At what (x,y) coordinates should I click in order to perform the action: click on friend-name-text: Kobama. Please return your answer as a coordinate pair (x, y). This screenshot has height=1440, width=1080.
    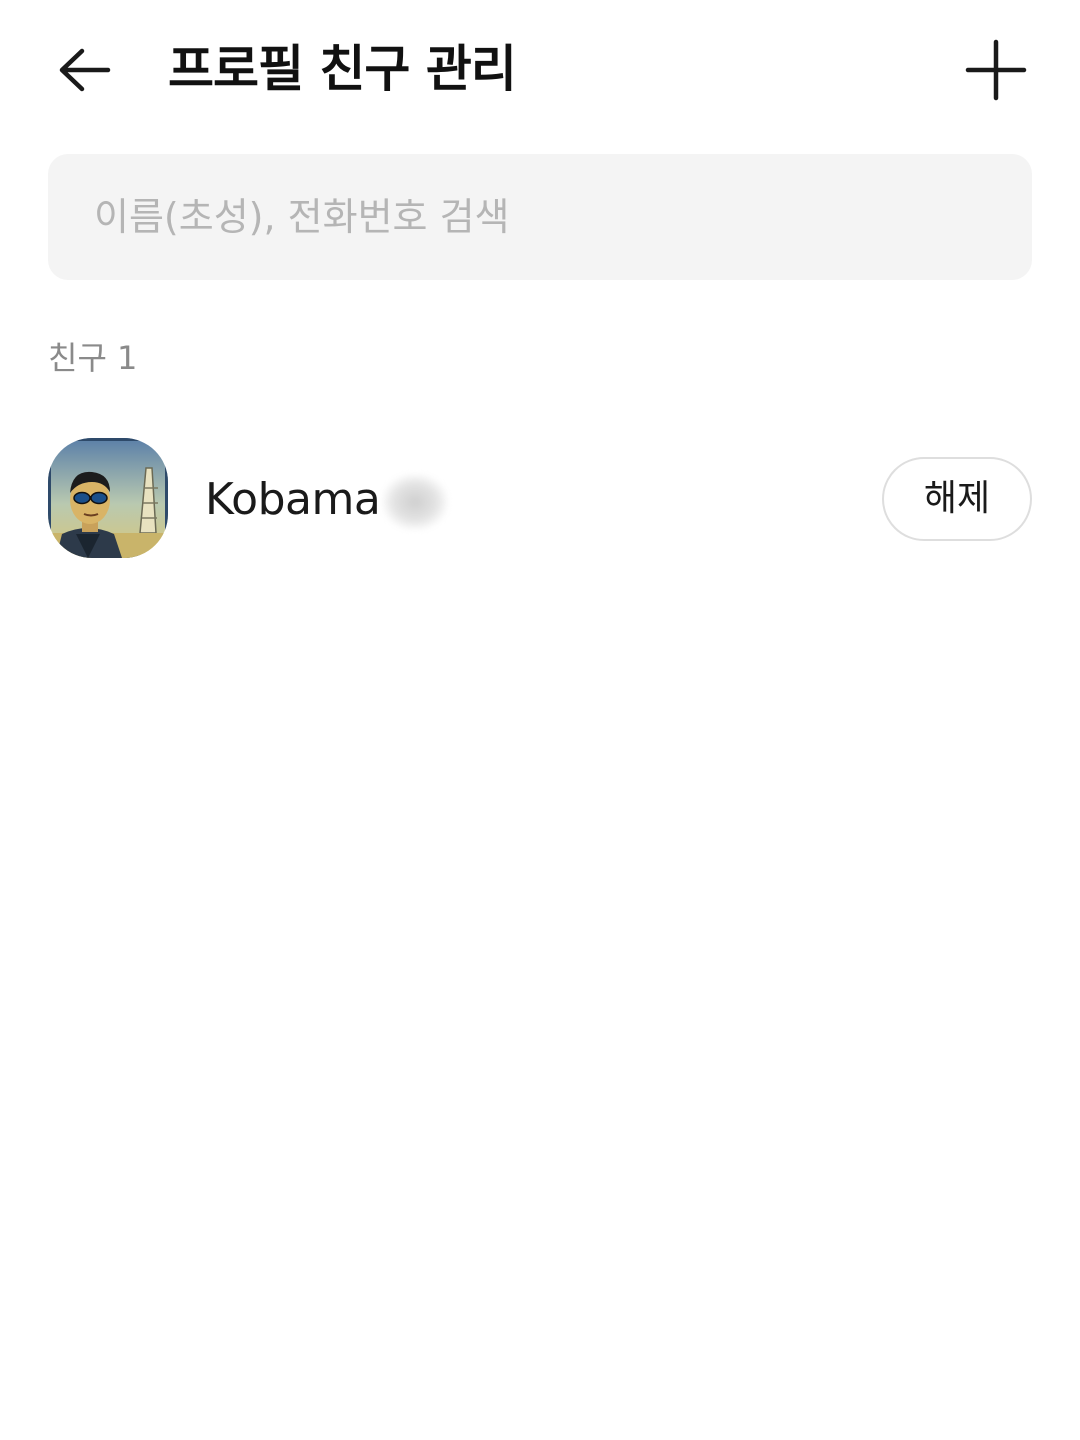
    Looking at the image, I should click on (293, 499).